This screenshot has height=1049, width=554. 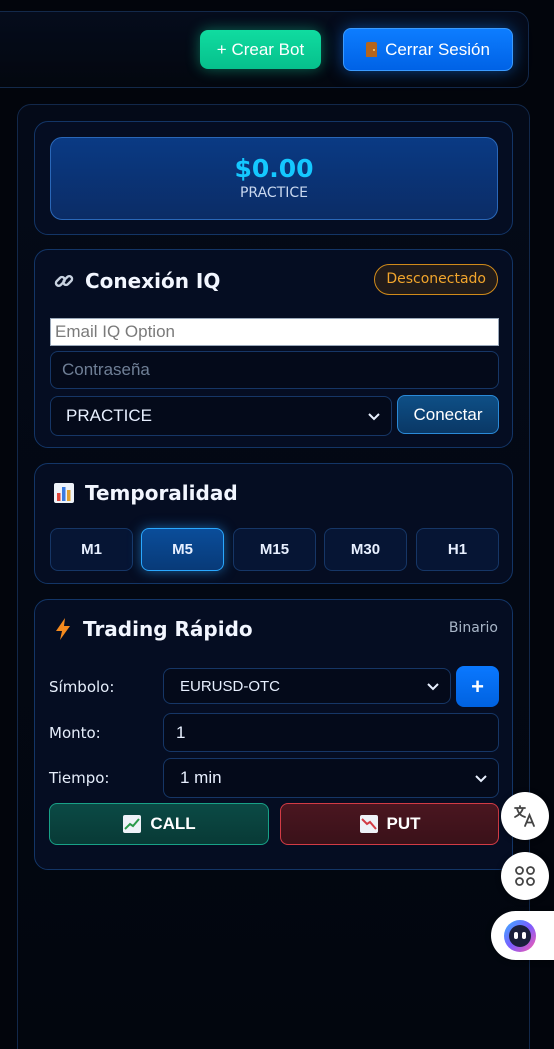 What do you see at coordinates (182, 549) in the screenshot?
I see `tab-m5: M5` at bounding box center [182, 549].